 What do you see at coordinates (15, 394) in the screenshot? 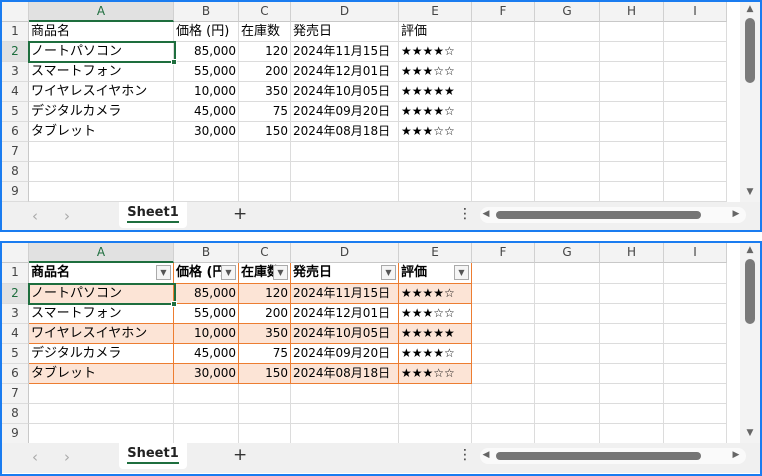
I see `row-header-7: 7` at bounding box center [15, 394].